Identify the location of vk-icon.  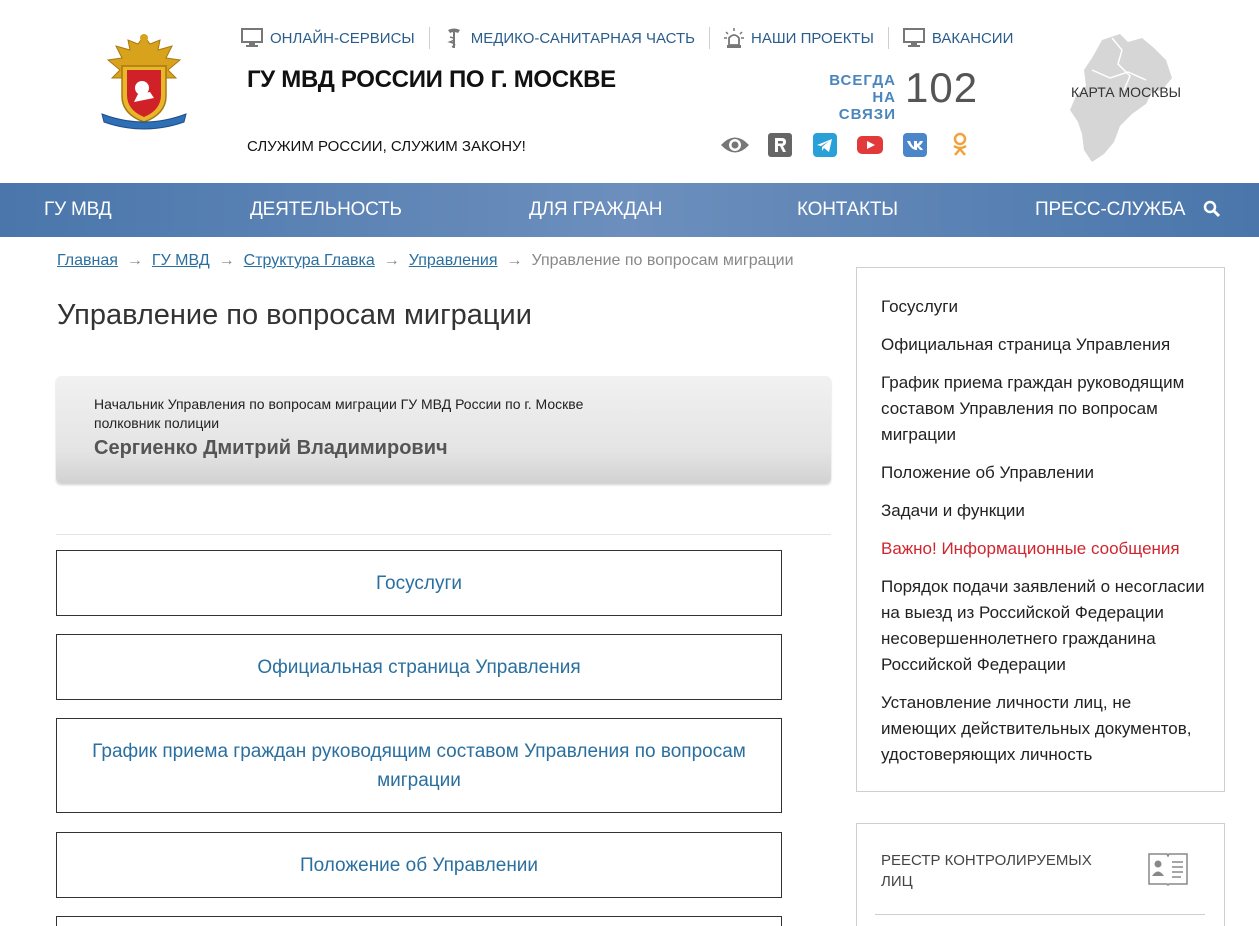
(915, 145).